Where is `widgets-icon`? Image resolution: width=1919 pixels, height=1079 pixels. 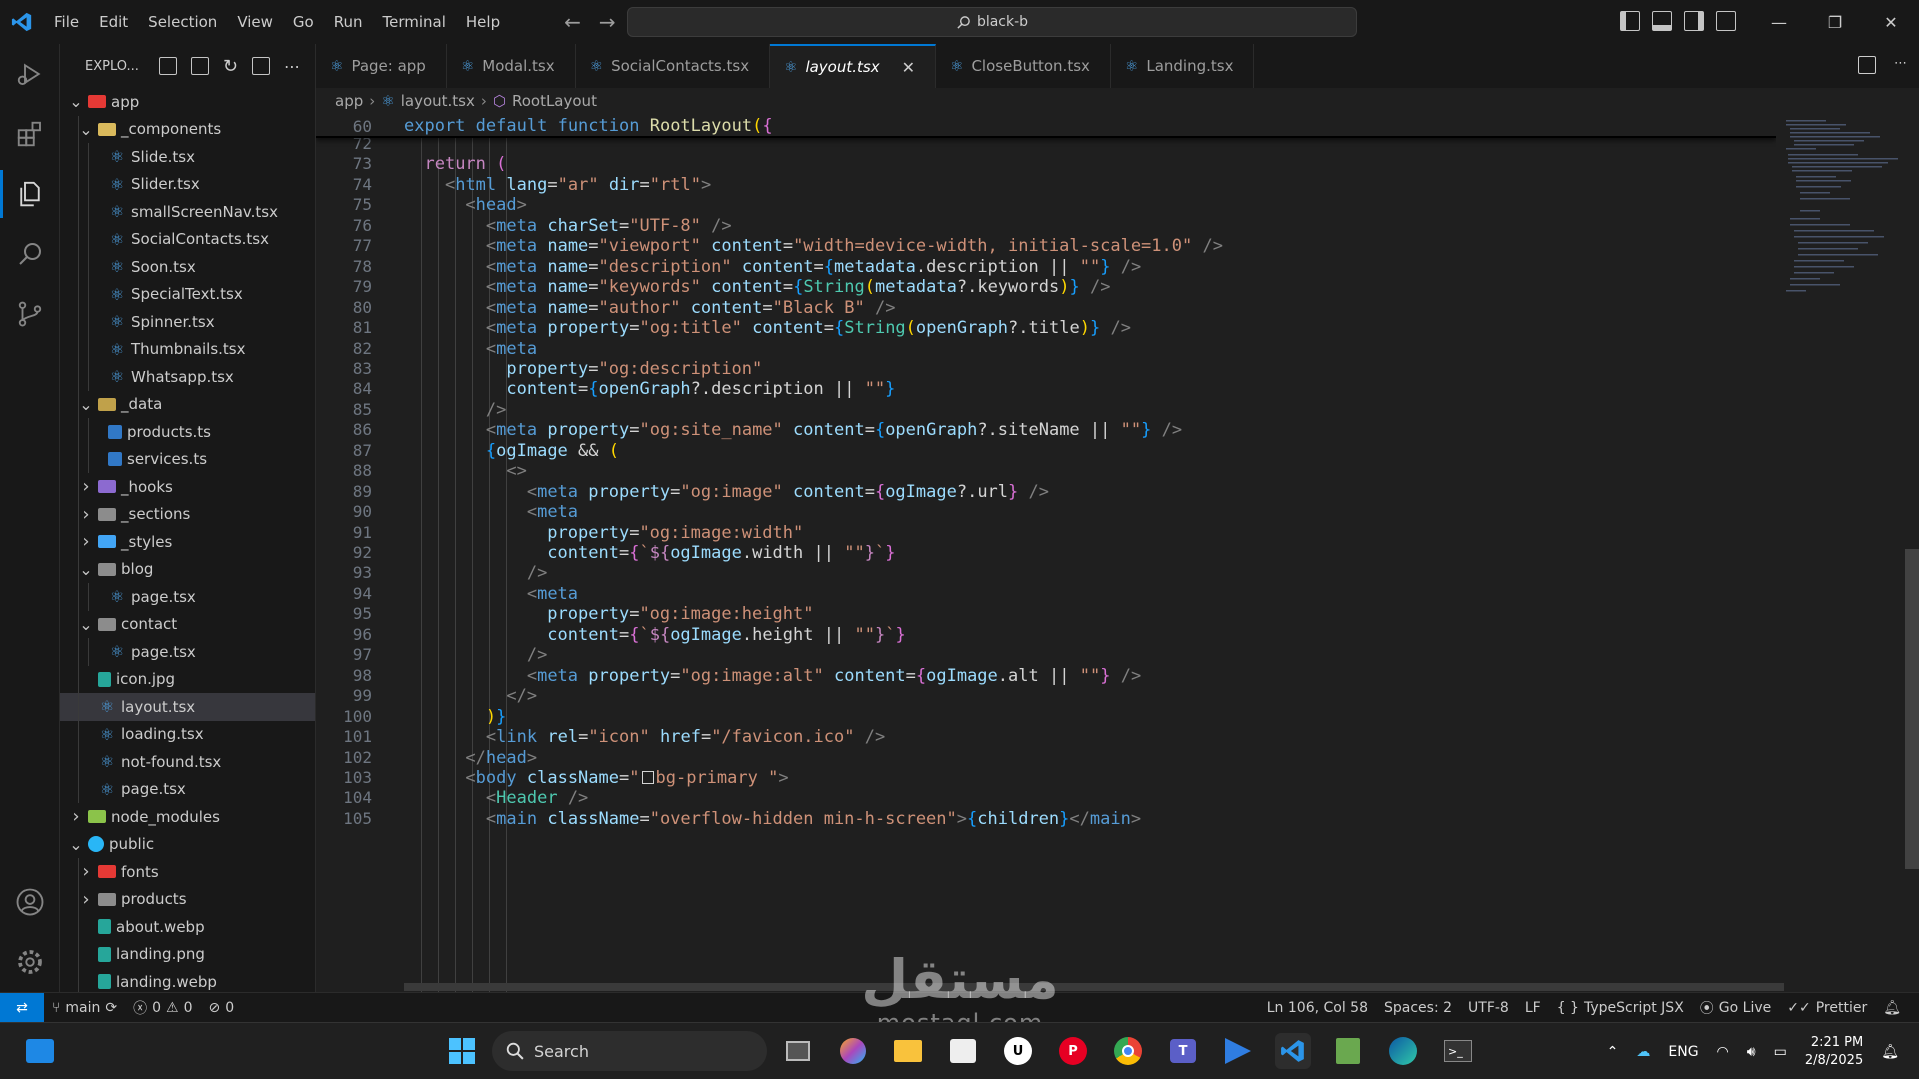
widgets-icon is located at coordinates (40, 1051).